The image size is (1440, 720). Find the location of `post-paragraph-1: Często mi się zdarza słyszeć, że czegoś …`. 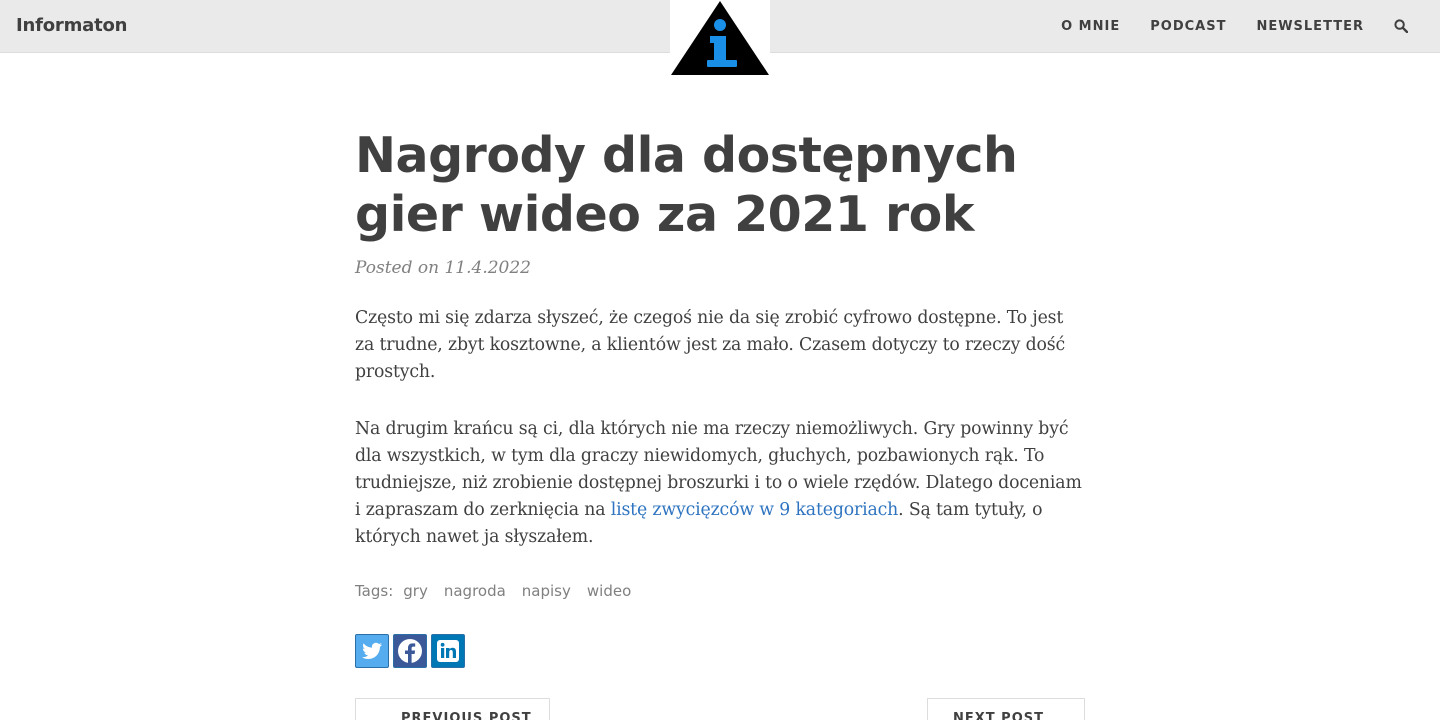

post-paragraph-1: Często mi się zdarza słyszeć, że czegoś … is located at coordinates (710, 345).